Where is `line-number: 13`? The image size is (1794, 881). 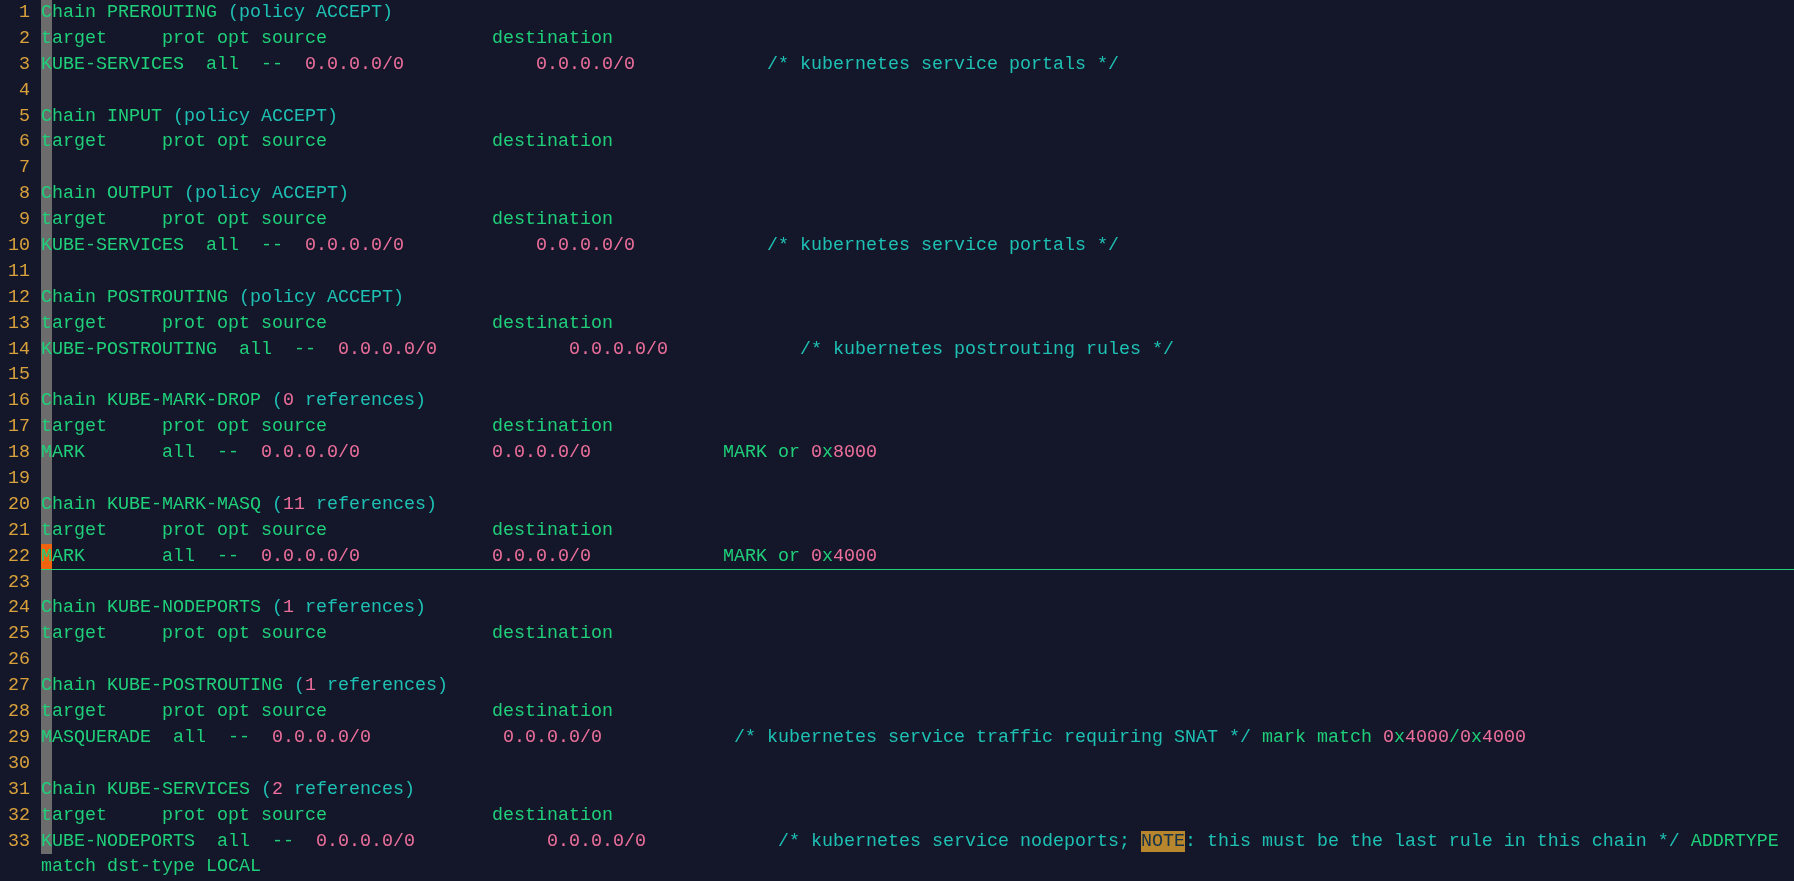 line-number: 13 is located at coordinates (18, 323).